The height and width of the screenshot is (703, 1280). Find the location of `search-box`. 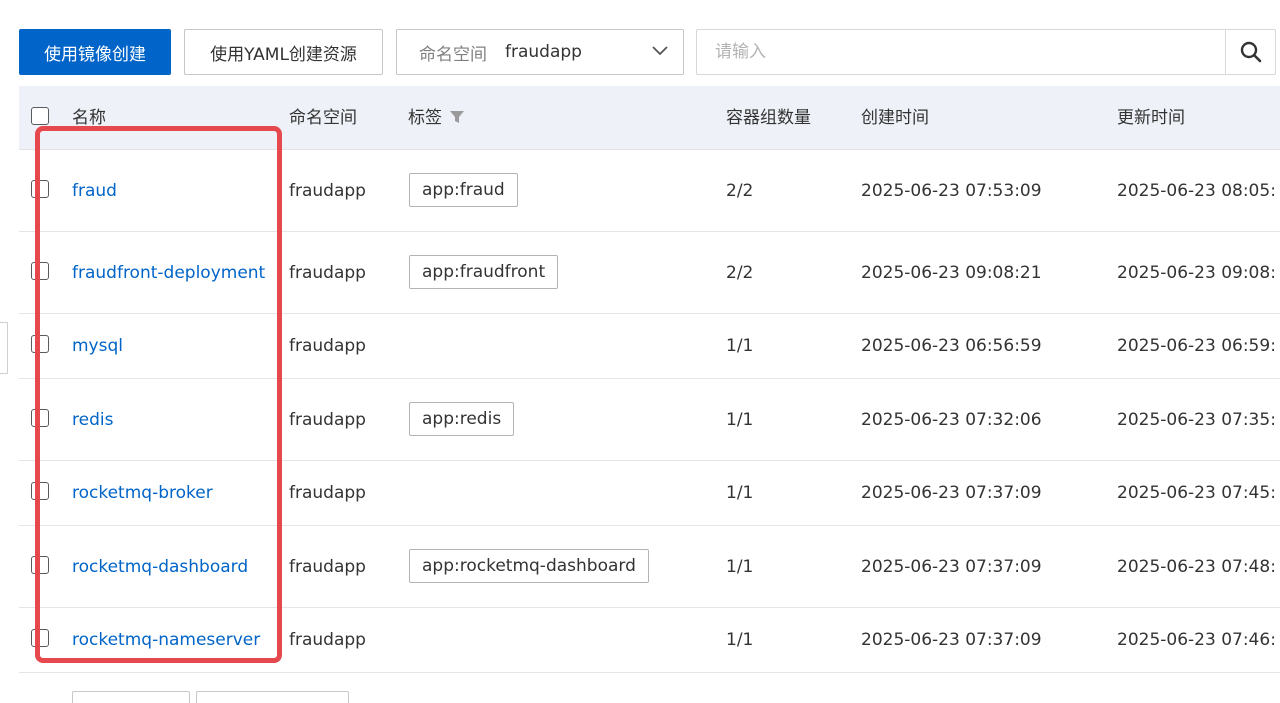

search-box is located at coordinates (986, 52).